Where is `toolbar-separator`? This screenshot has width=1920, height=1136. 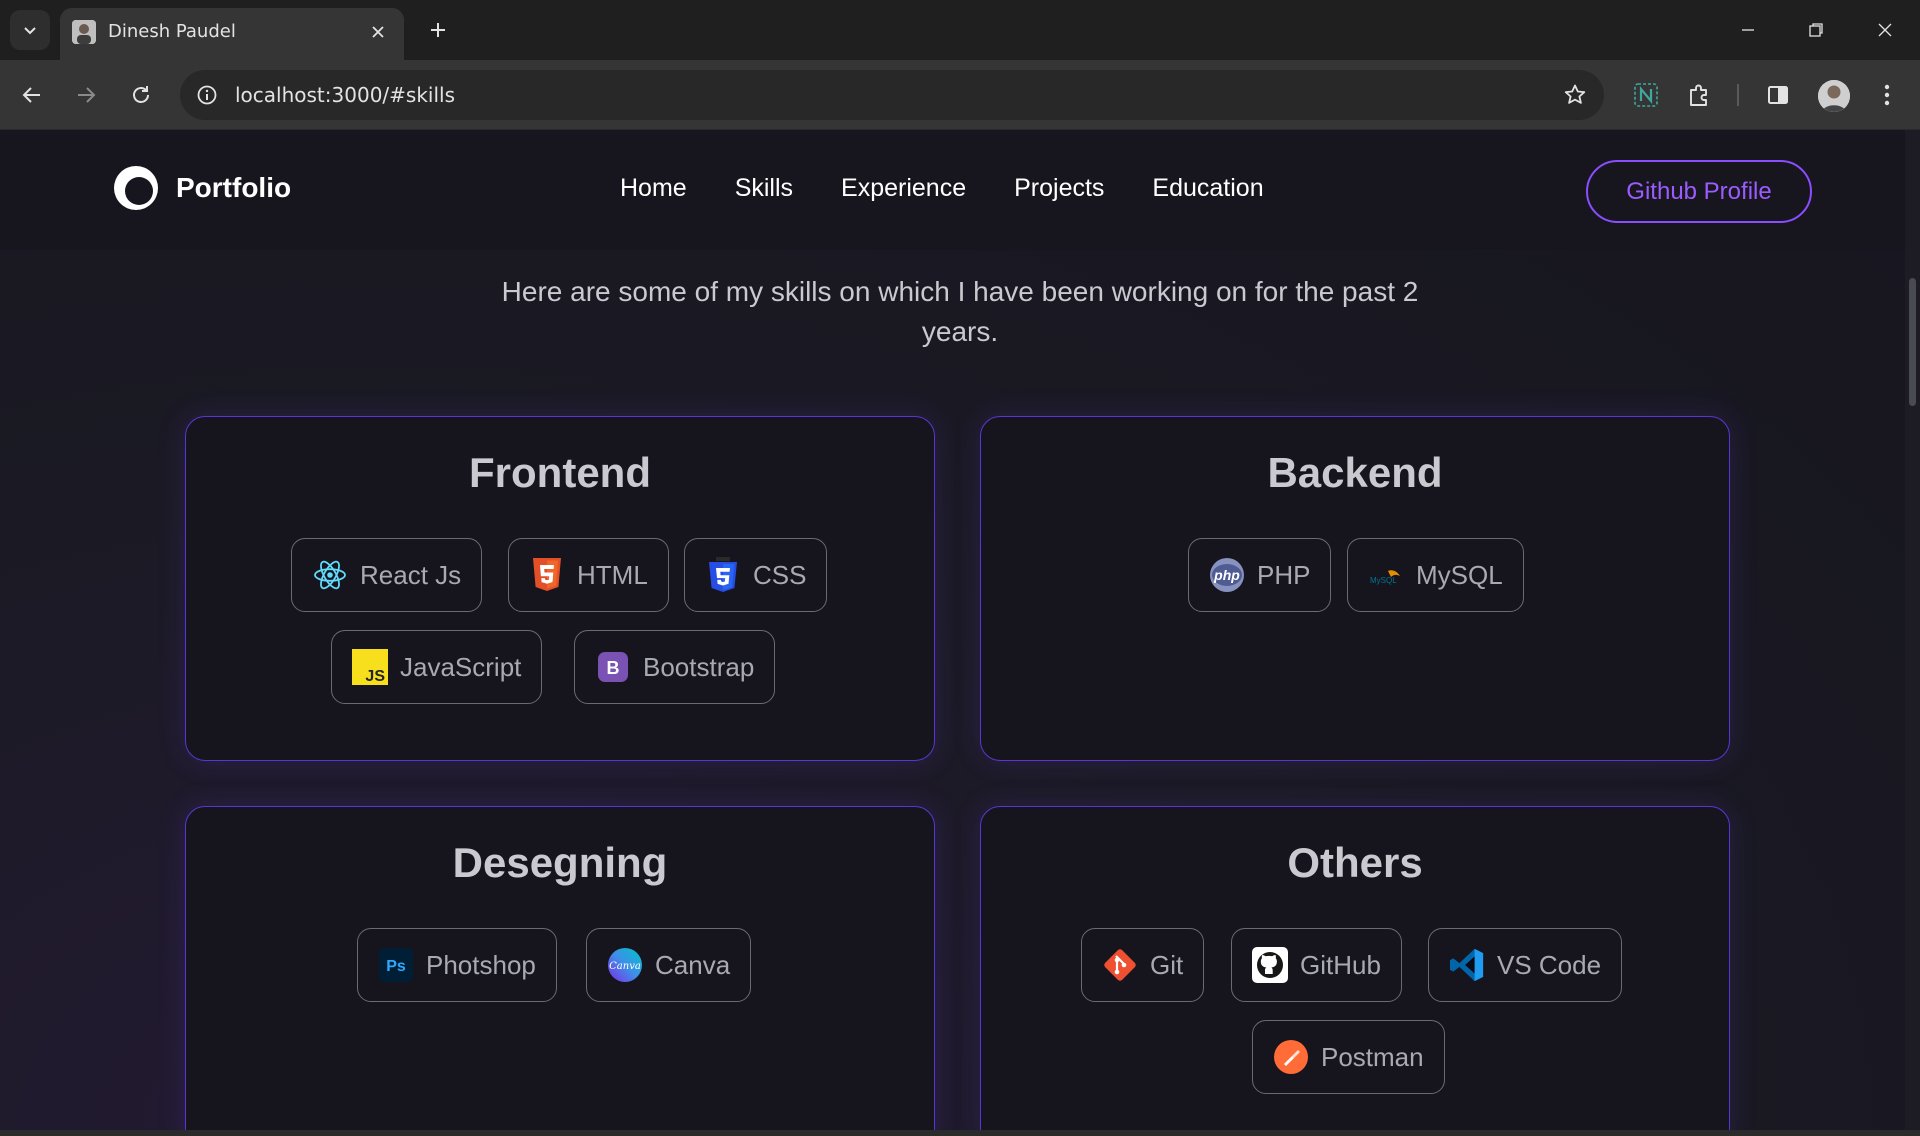
toolbar-separator is located at coordinates (1738, 95).